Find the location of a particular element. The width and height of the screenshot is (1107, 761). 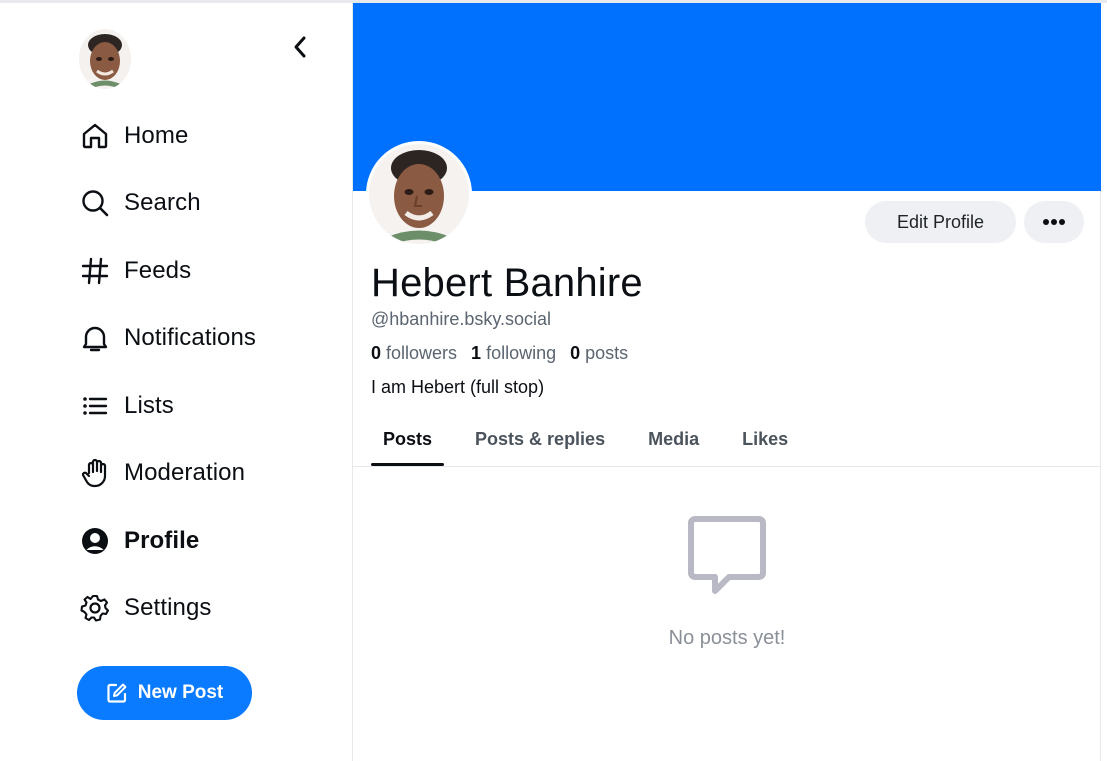

sidebar-item-search: Search is located at coordinates (167, 204).